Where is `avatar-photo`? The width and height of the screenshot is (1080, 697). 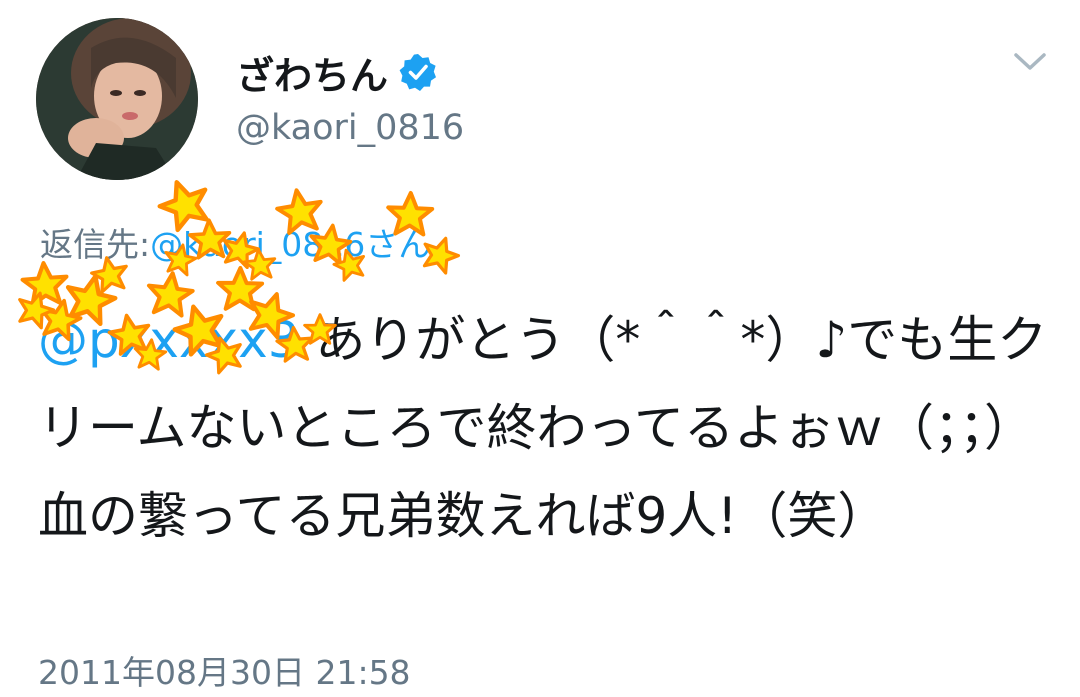
avatar-photo is located at coordinates (117, 99).